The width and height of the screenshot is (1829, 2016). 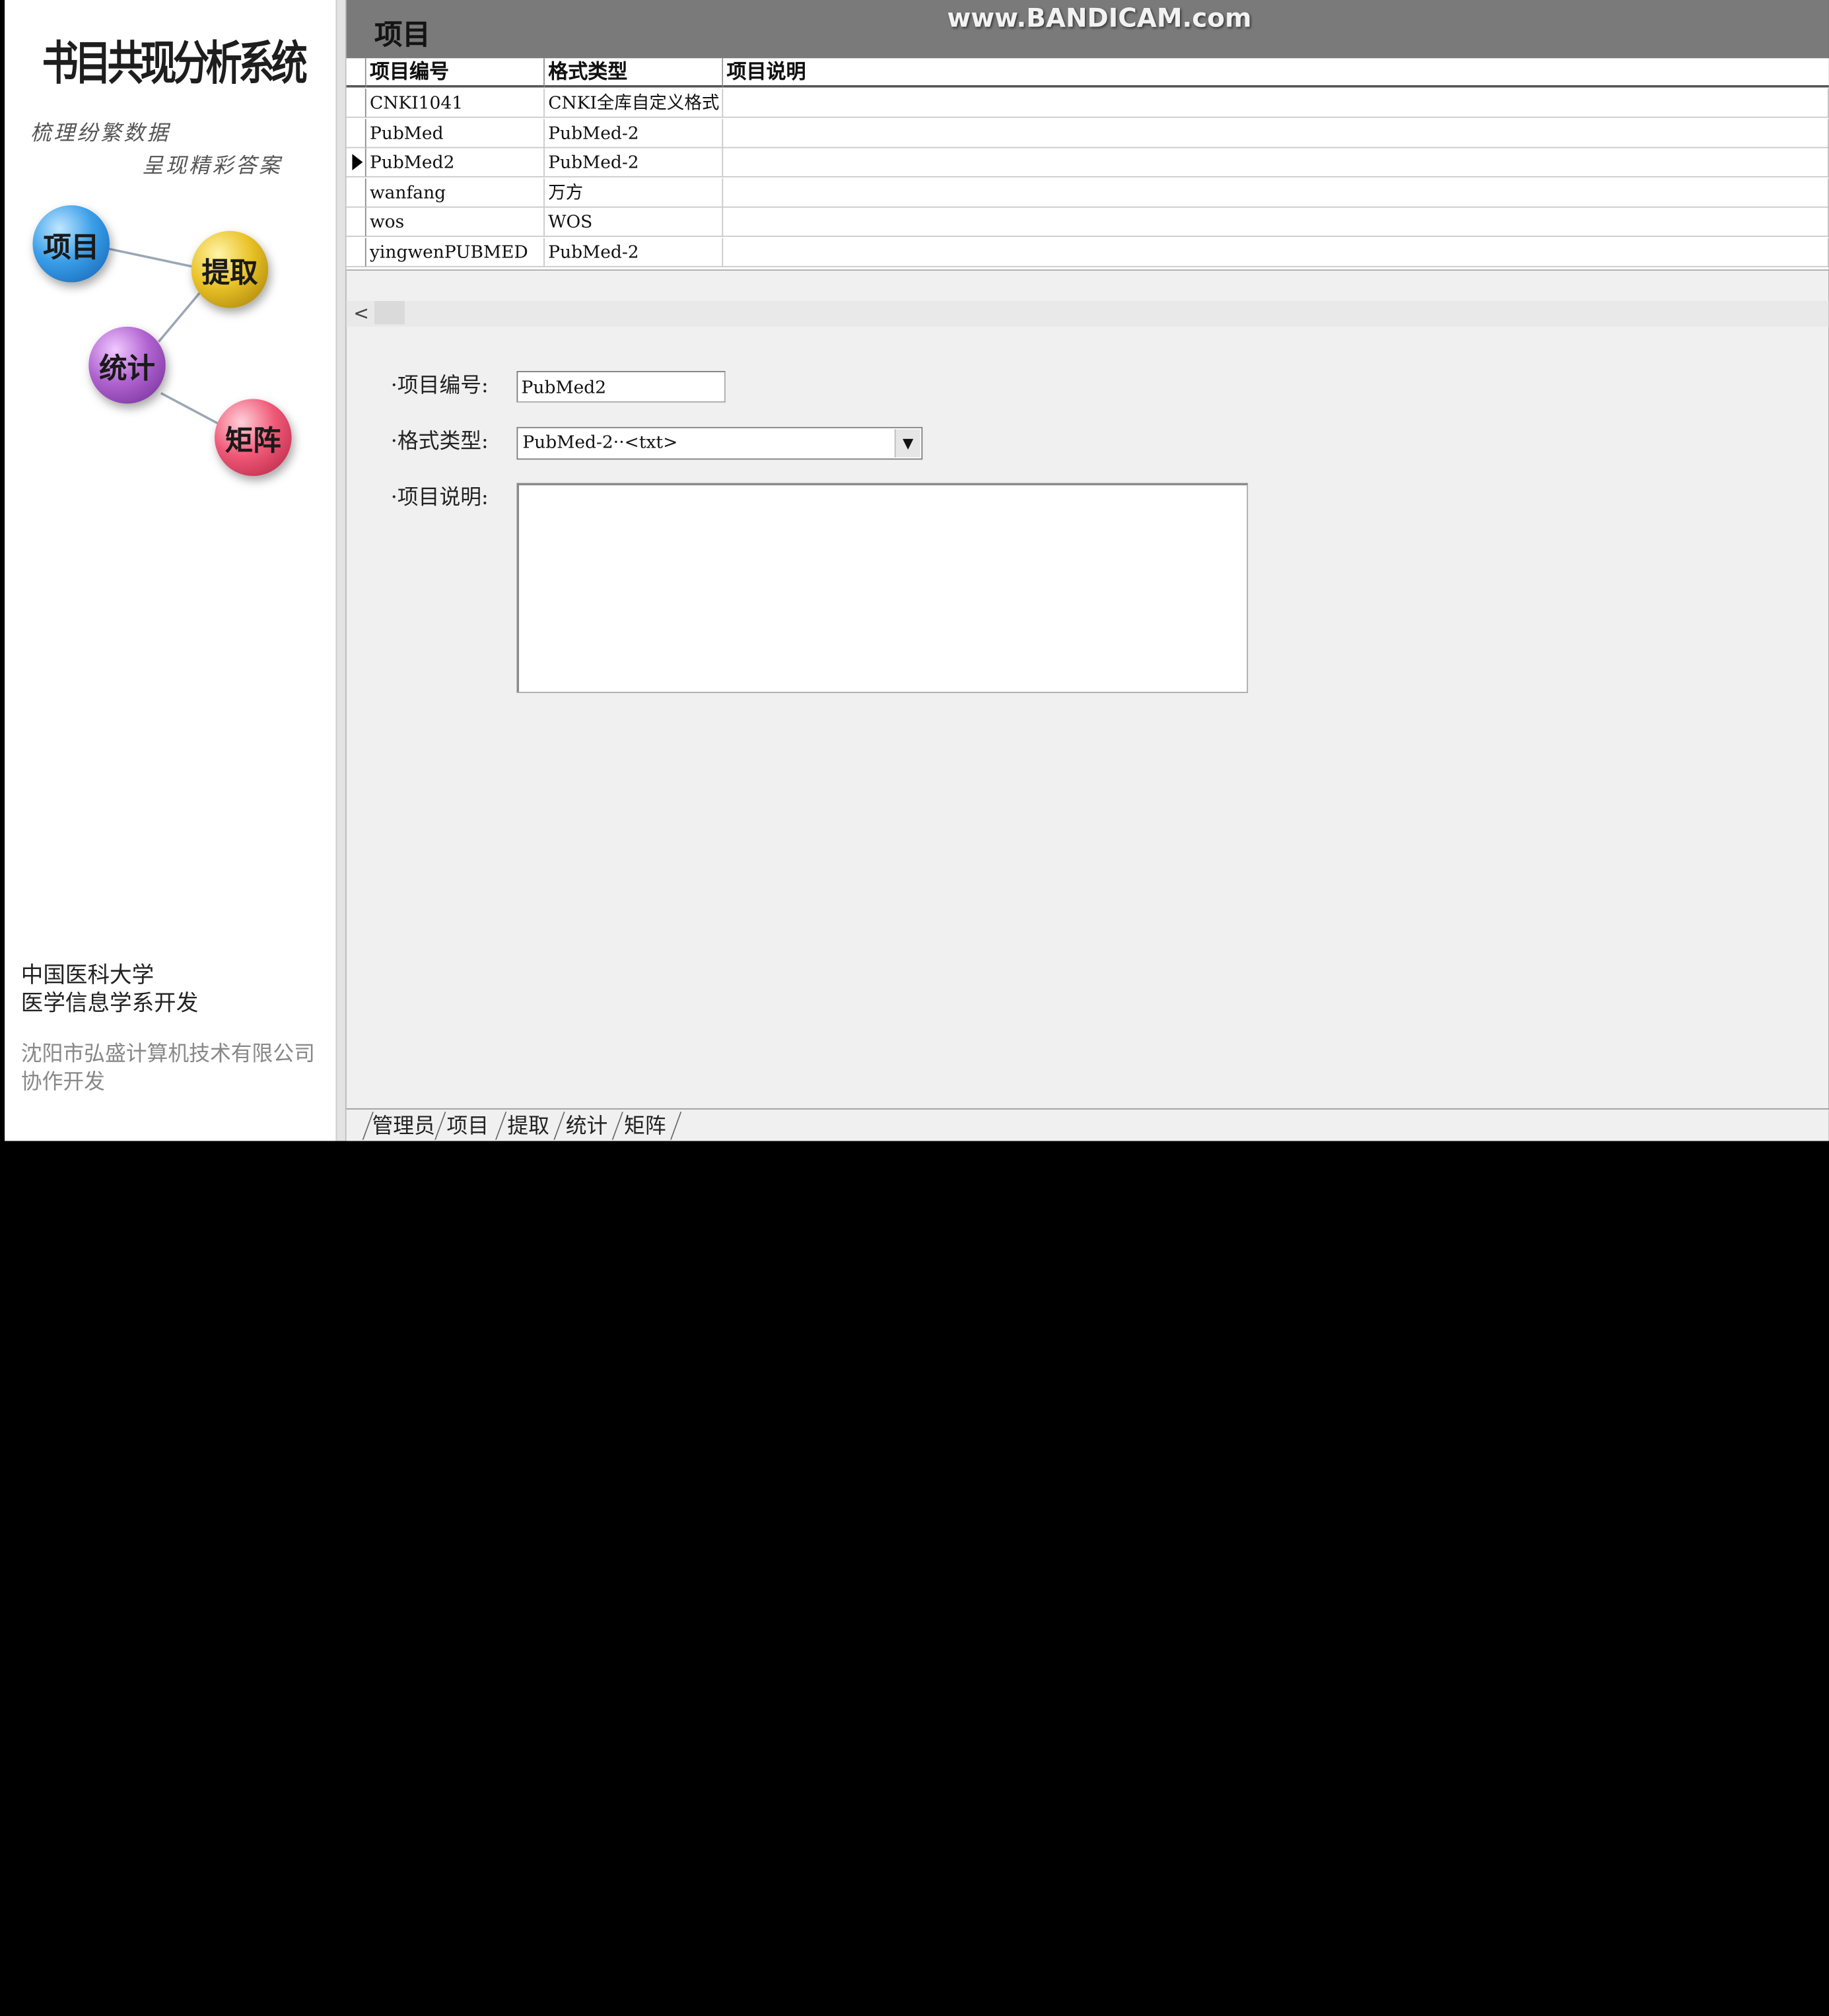 I want to click on nav-project-label: 项目, so click(x=71, y=246).